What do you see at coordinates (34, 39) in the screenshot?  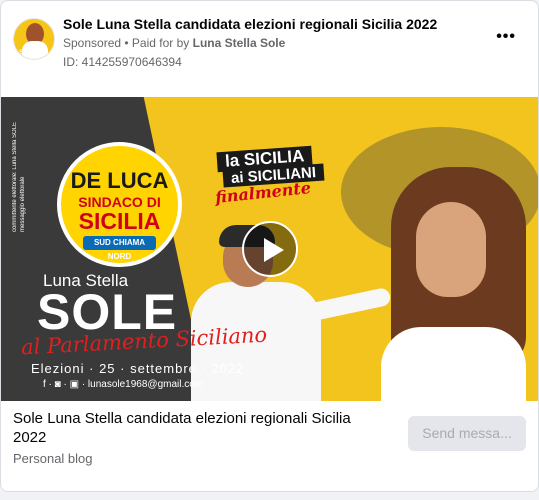 I see `avatar: SOLE` at bounding box center [34, 39].